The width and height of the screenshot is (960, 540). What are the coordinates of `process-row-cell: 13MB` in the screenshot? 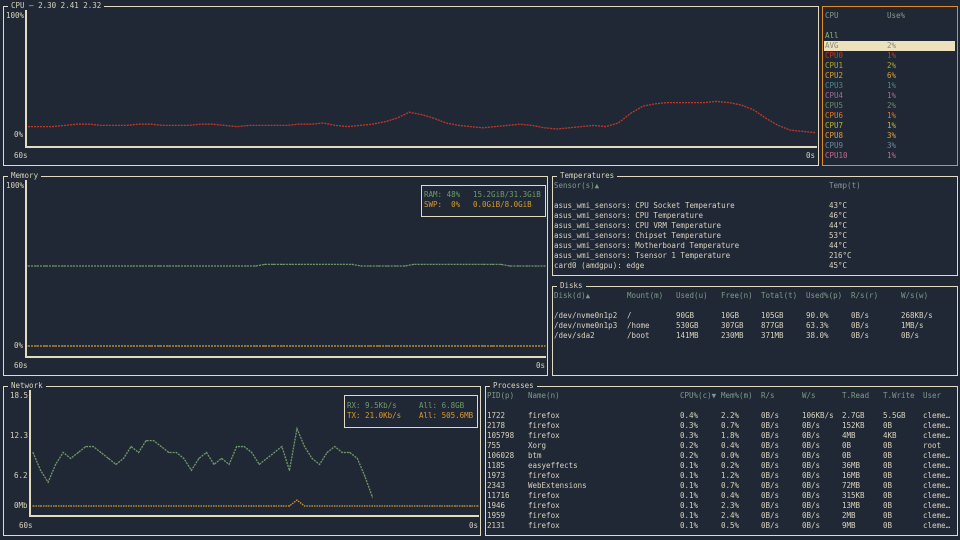 It's located at (851, 506).